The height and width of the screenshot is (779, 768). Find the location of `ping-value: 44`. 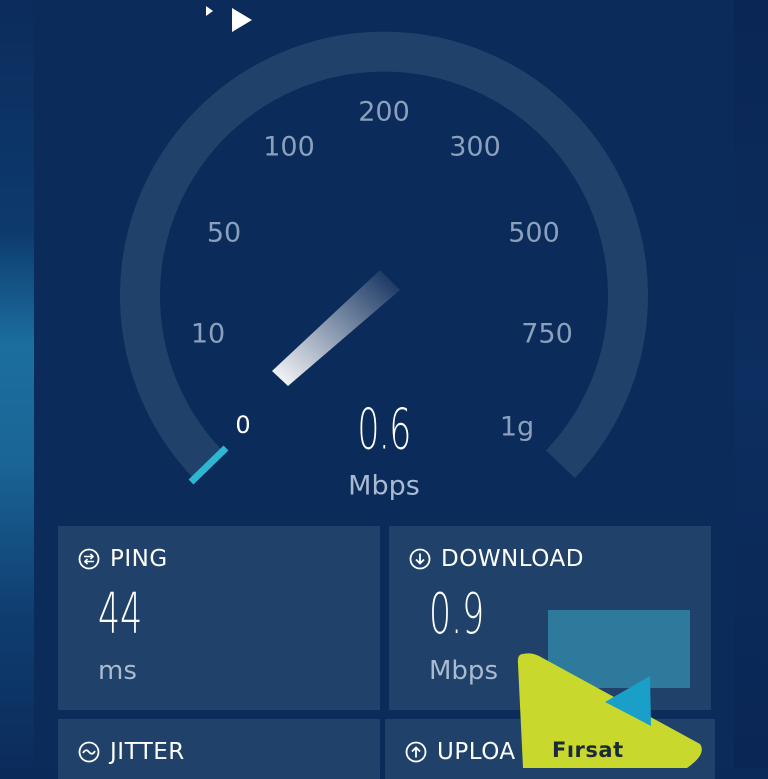

ping-value: 44 is located at coordinates (120, 614).